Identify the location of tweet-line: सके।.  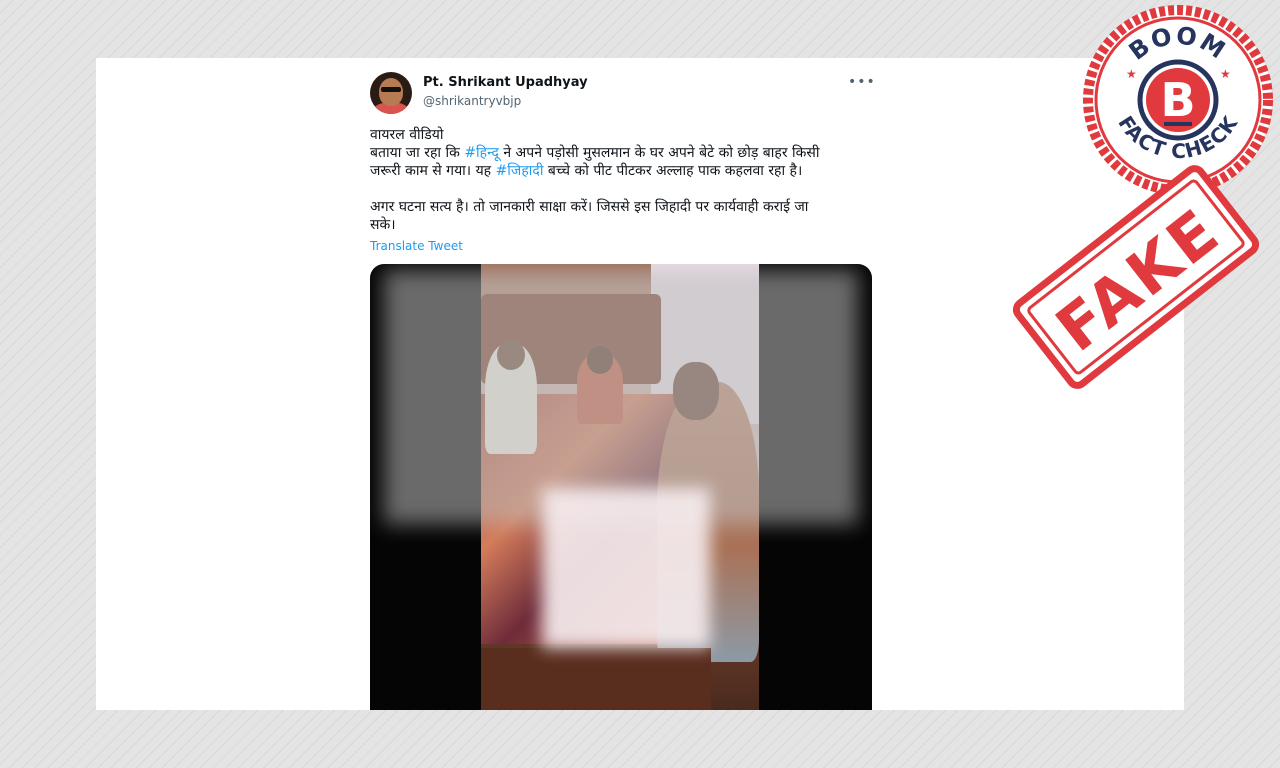
(383, 225).